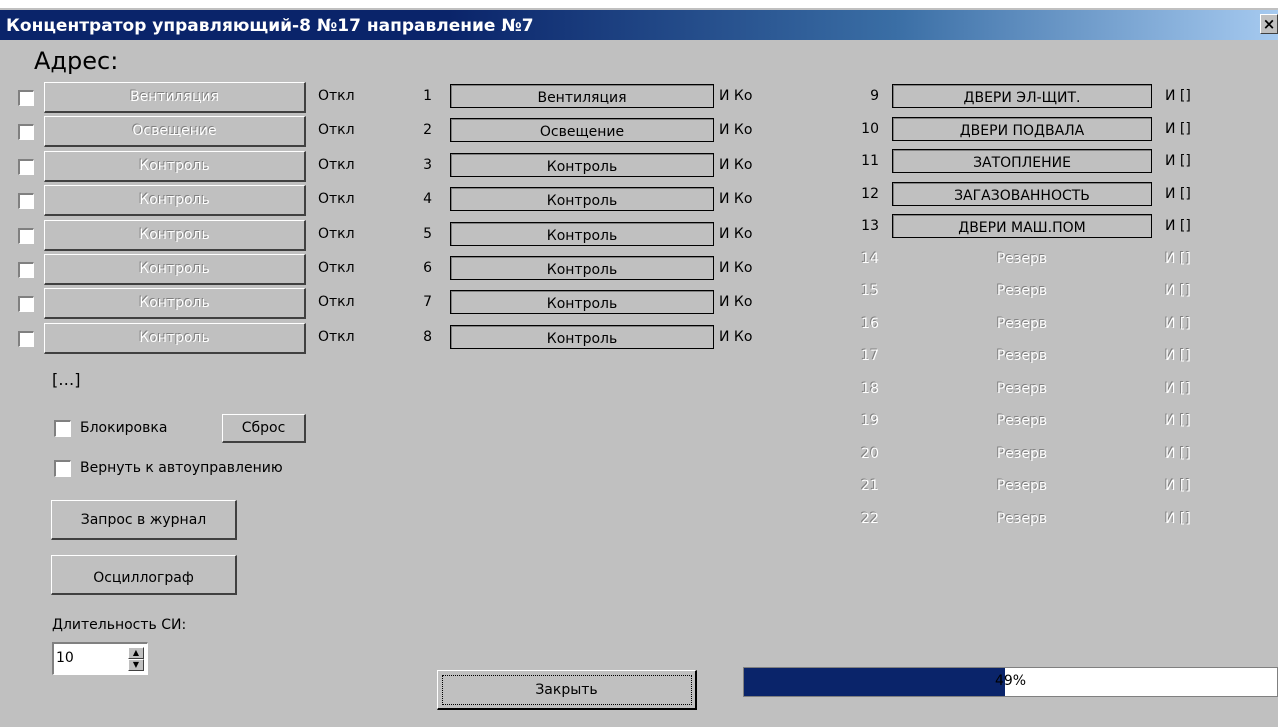  Describe the element at coordinates (582, 96) in the screenshot. I see `channel-name-box: Вентиляция` at that location.